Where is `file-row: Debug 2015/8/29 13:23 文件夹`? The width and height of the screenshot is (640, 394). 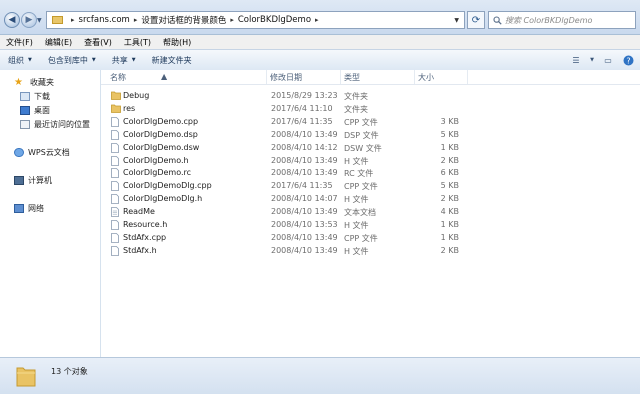 file-row: Debug 2015/8/29 13:23 文件夹 is located at coordinates (370, 96).